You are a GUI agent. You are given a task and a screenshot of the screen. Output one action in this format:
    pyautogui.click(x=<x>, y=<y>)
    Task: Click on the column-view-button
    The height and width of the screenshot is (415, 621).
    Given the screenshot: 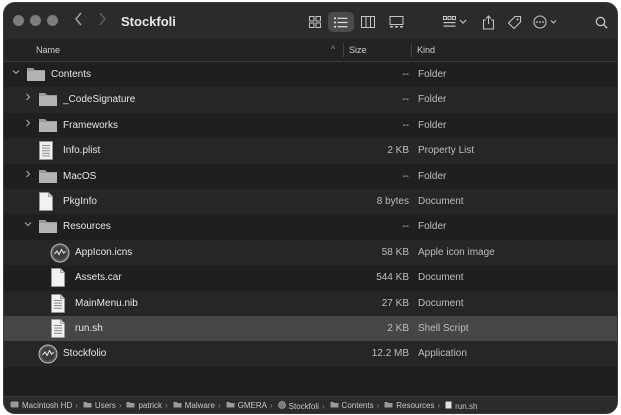 What is the action you would take?
    pyautogui.click(x=368, y=22)
    